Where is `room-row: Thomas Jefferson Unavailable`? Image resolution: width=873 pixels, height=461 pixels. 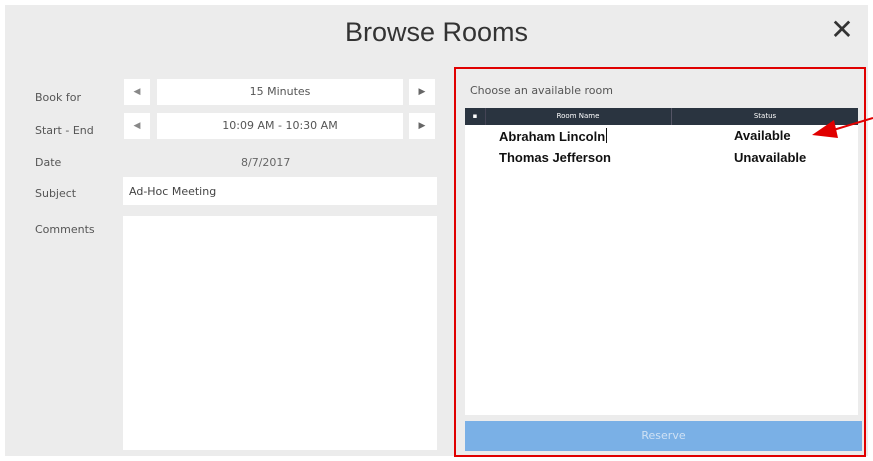
room-row: Thomas Jefferson Unavailable is located at coordinates (661, 159).